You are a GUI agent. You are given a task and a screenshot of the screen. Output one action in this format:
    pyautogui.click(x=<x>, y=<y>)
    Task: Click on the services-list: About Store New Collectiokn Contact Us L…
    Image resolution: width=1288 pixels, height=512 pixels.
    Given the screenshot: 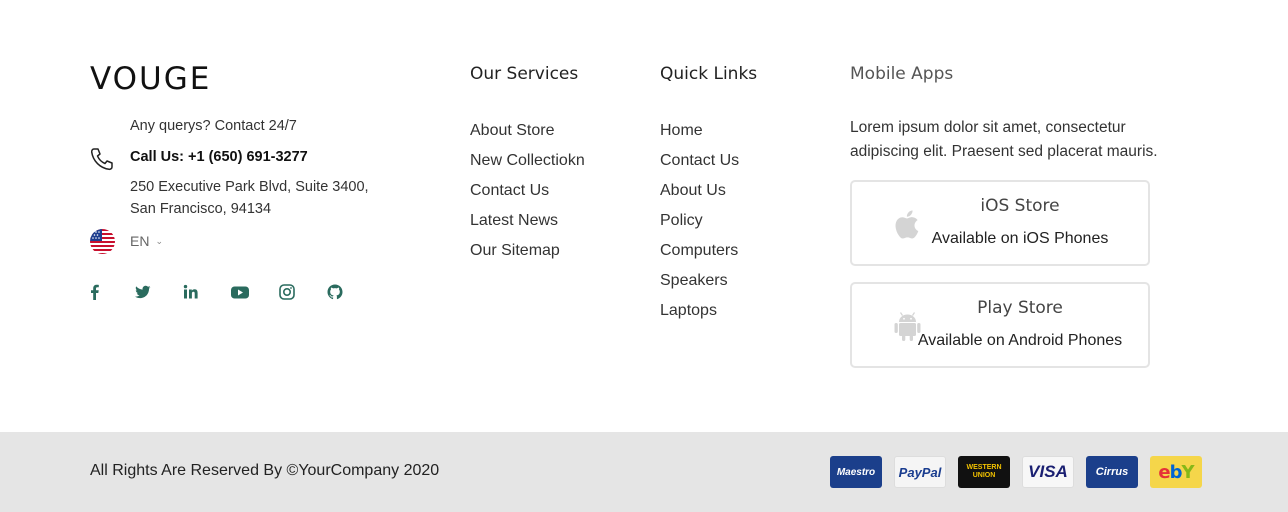 What is the action you would take?
    pyautogui.click(x=527, y=196)
    